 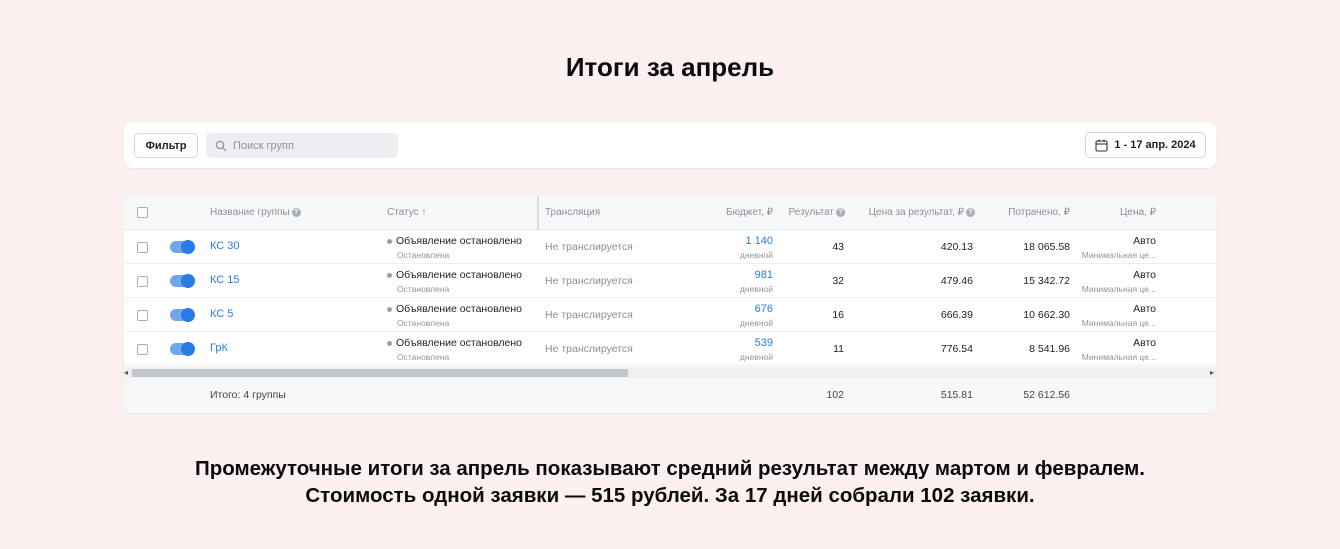 I want to click on header-budget: Бюджет, ₽, so click(x=733, y=213).